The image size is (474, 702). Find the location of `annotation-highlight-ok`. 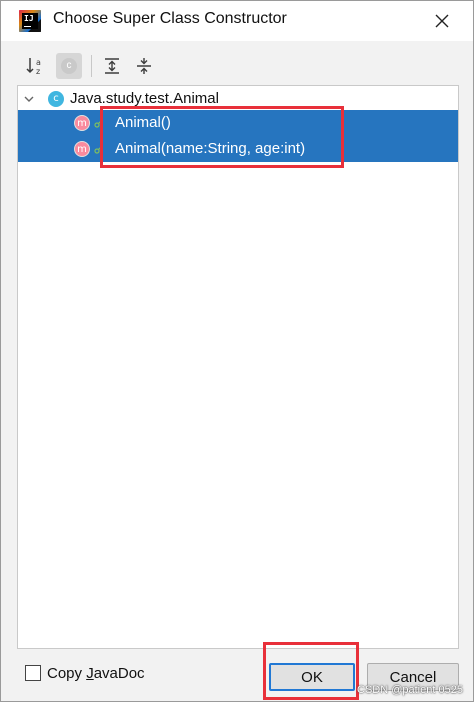

annotation-highlight-ok is located at coordinates (311, 671).